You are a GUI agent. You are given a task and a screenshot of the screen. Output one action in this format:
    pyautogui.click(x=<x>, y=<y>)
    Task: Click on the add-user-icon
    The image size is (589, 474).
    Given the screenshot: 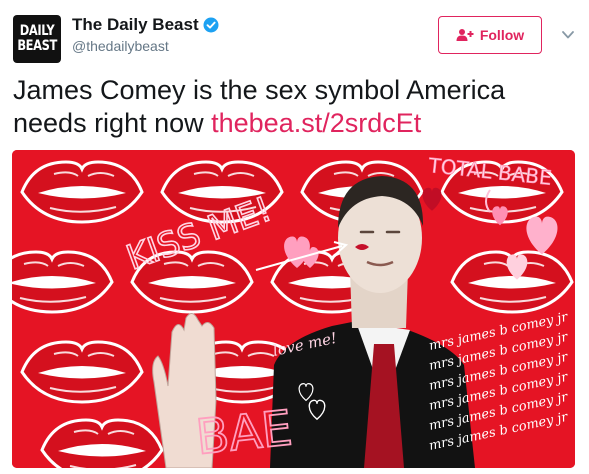 What is the action you would take?
    pyautogui.click(x=465, y=35)
    